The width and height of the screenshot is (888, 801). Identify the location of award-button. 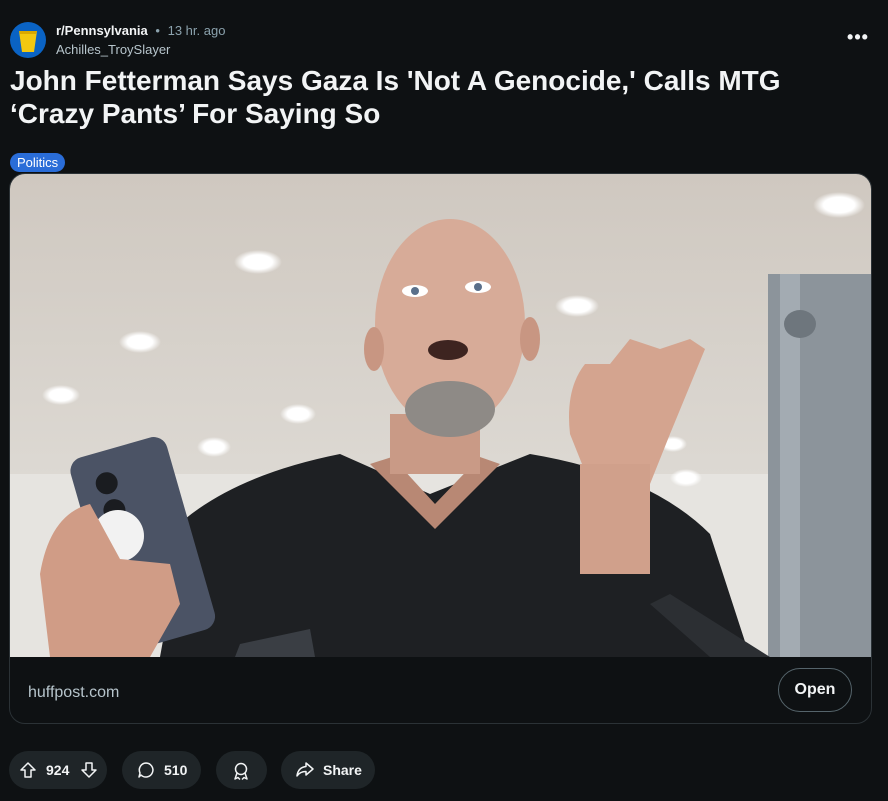
(241, 770).